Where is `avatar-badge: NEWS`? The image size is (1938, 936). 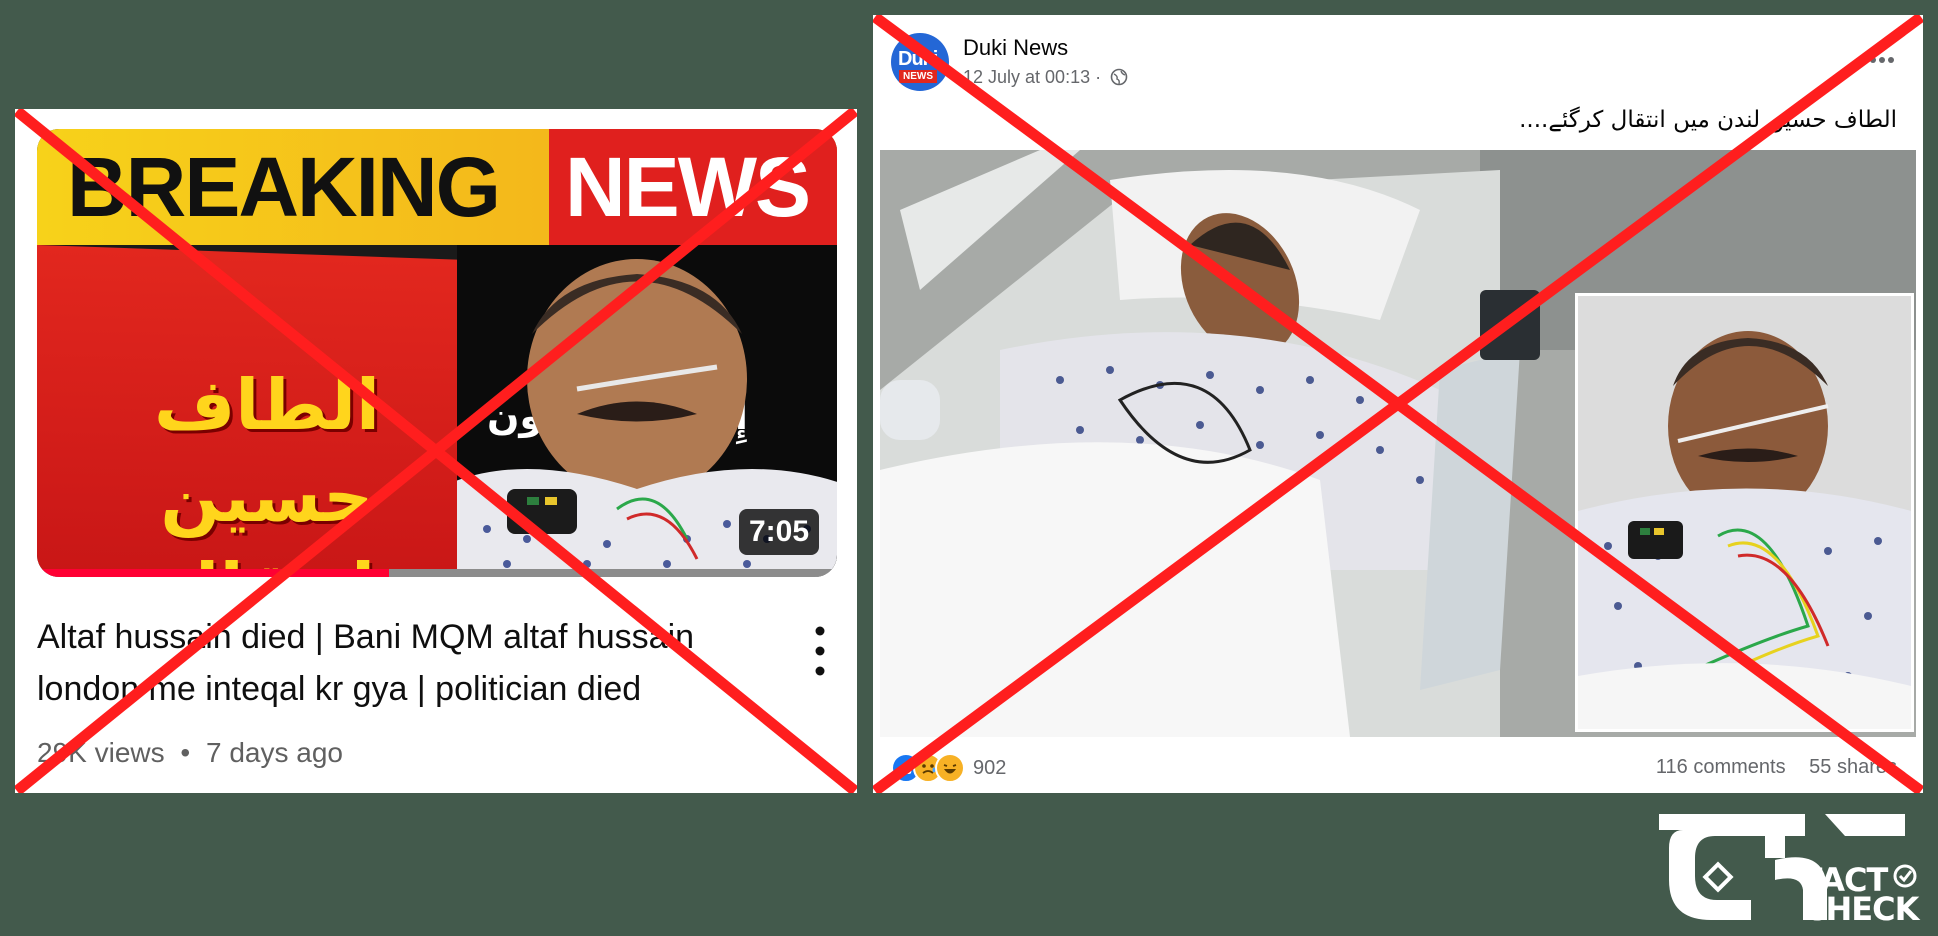
avatar-badge: NEWS is located at coordinates (918, 76).